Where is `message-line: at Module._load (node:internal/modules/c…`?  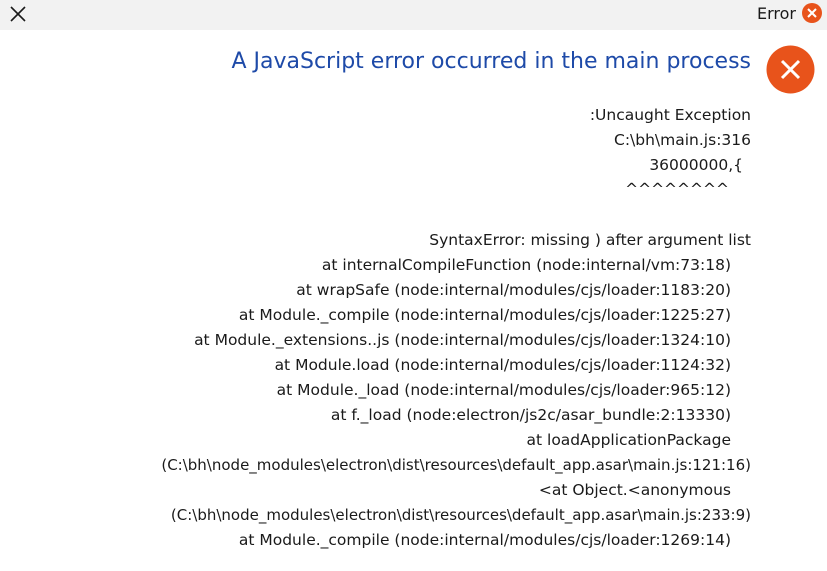
message-line: at Module._load (node:internal/modules/c… is located at coordinates (503, 390).